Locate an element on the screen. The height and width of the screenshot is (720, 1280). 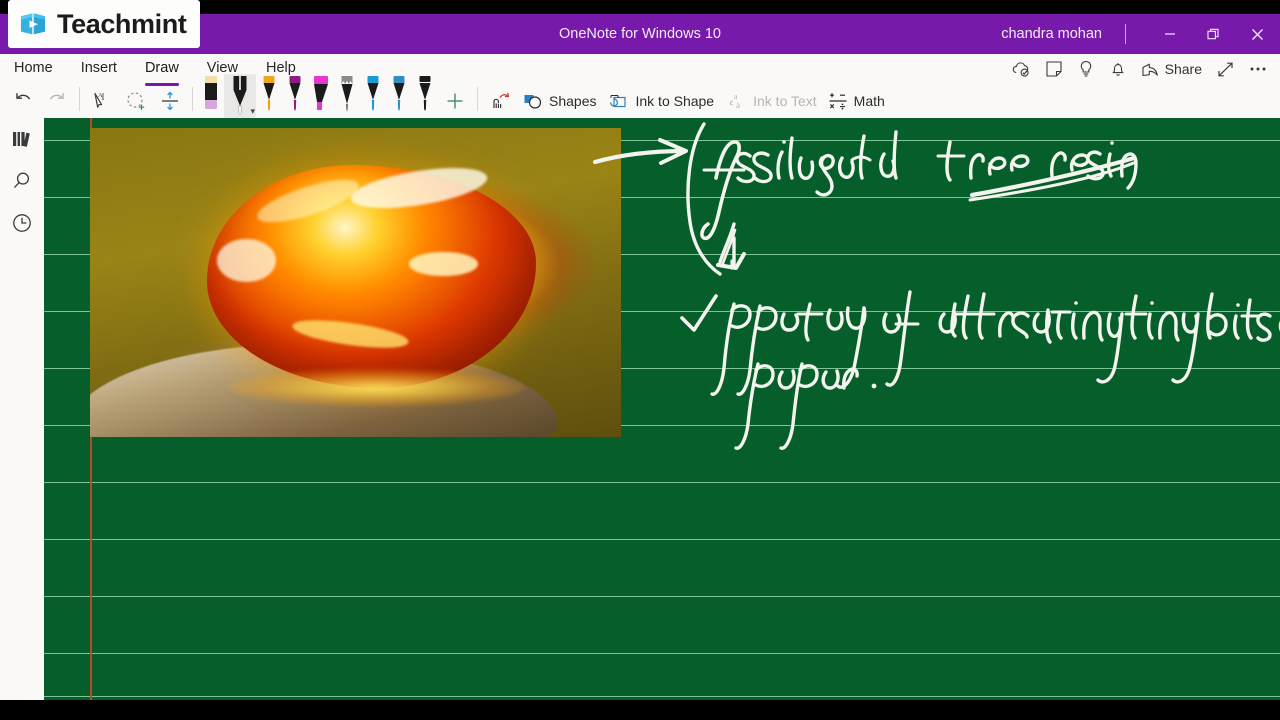
tool-pen-blue is located at coordinates (373, 96).